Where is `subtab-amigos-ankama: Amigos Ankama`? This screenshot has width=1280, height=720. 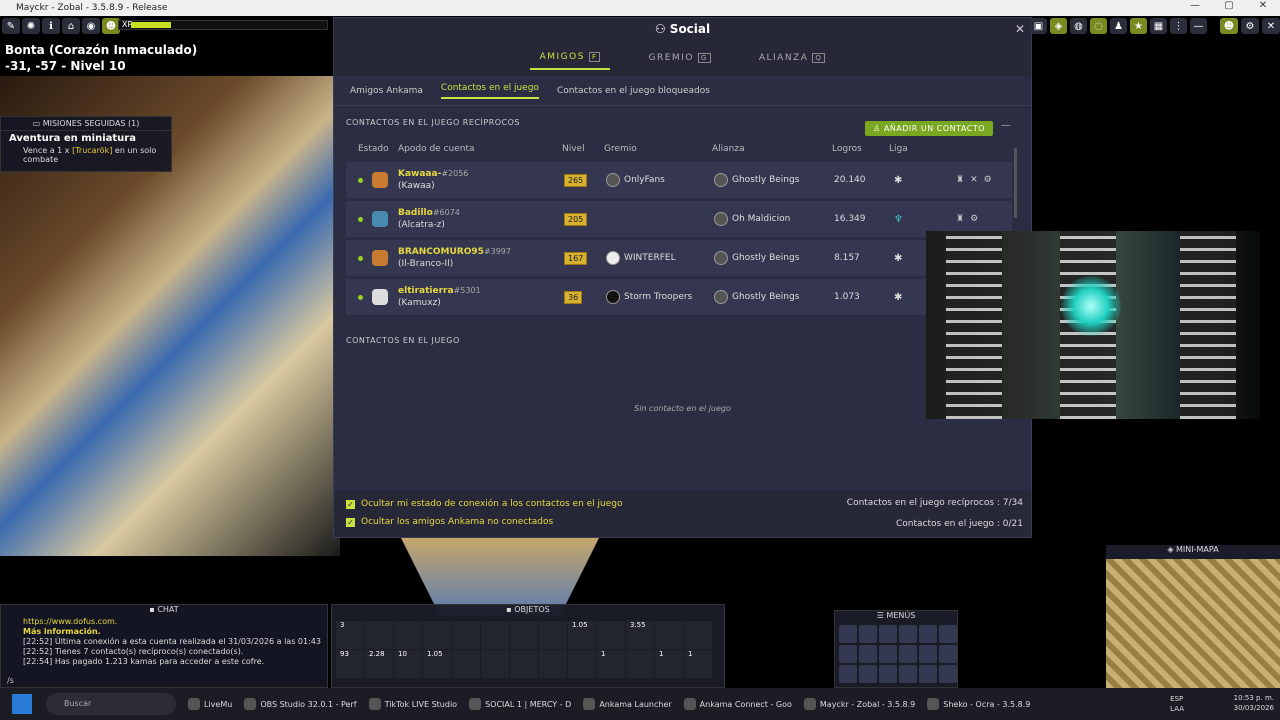
subtab-amigos-ankama: Amigos Ankama is located at coordinates (386, 91).